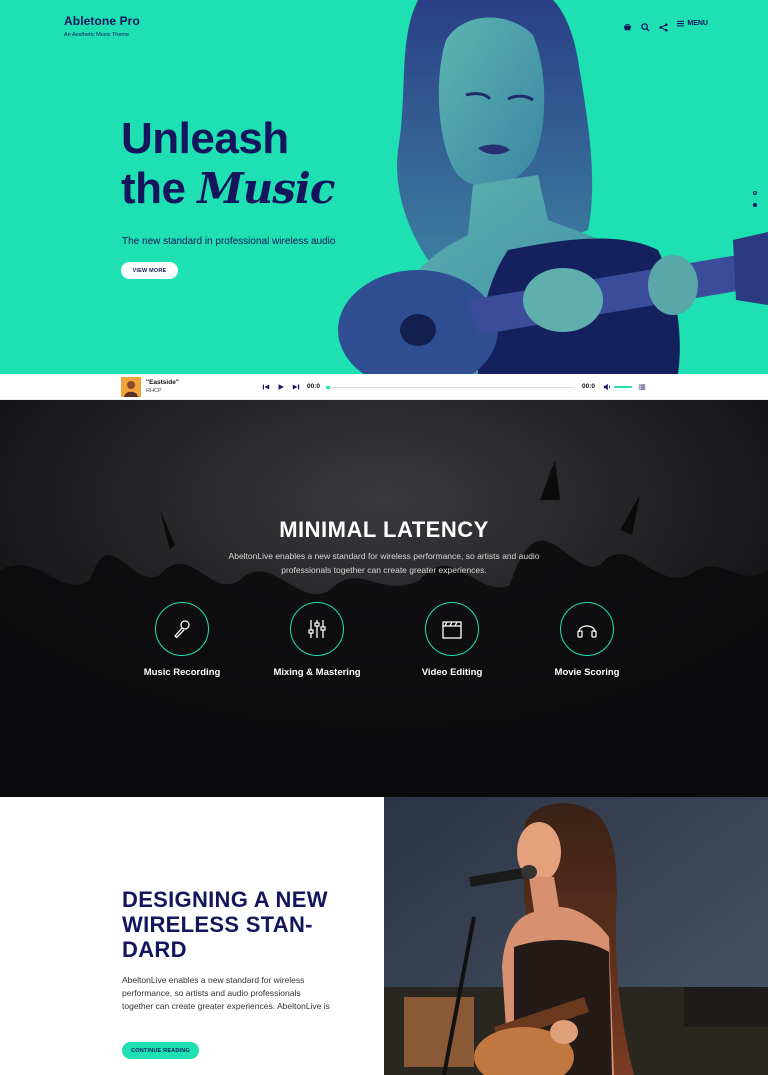  I want to click on track-title: "Eastside", so click(162, 382).